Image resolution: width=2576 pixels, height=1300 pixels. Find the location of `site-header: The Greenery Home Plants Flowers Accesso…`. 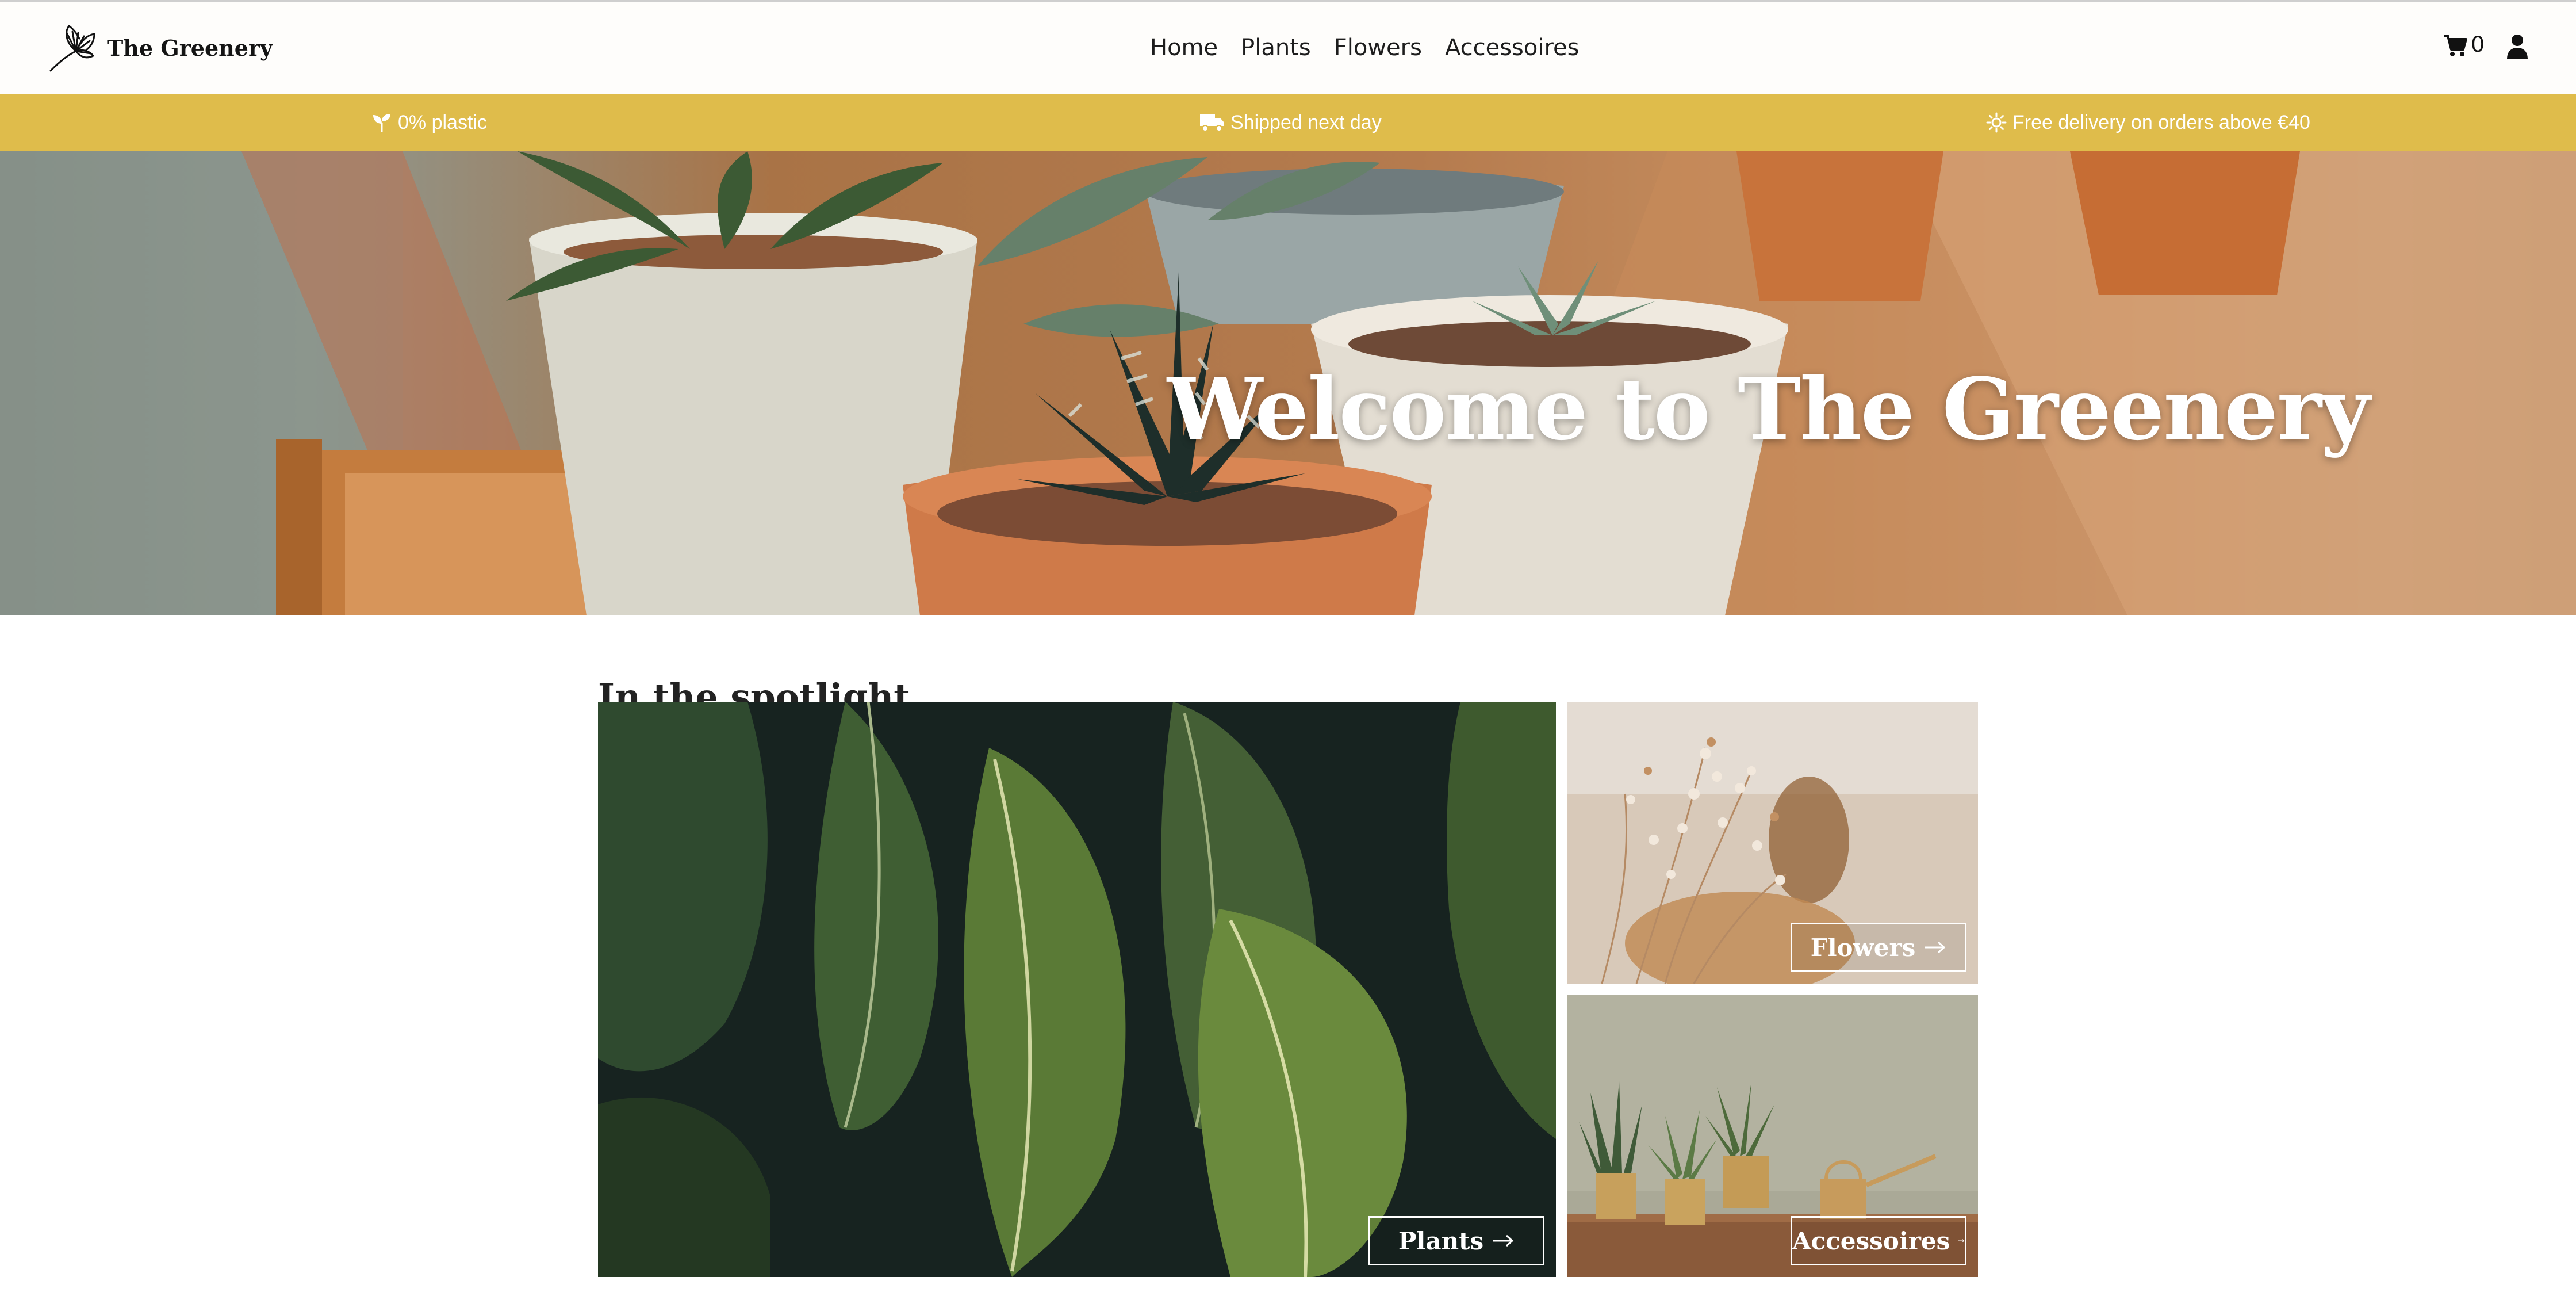

site-header: The Greenery Home Plants Flowers Accesso… is located at coordinates (1288, 48).